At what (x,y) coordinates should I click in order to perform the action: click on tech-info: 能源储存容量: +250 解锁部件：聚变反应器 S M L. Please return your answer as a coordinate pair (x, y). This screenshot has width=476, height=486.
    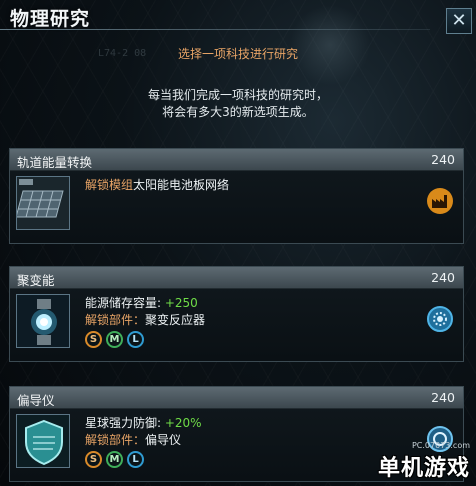
    Looking at the image, I should click on (145, 321).